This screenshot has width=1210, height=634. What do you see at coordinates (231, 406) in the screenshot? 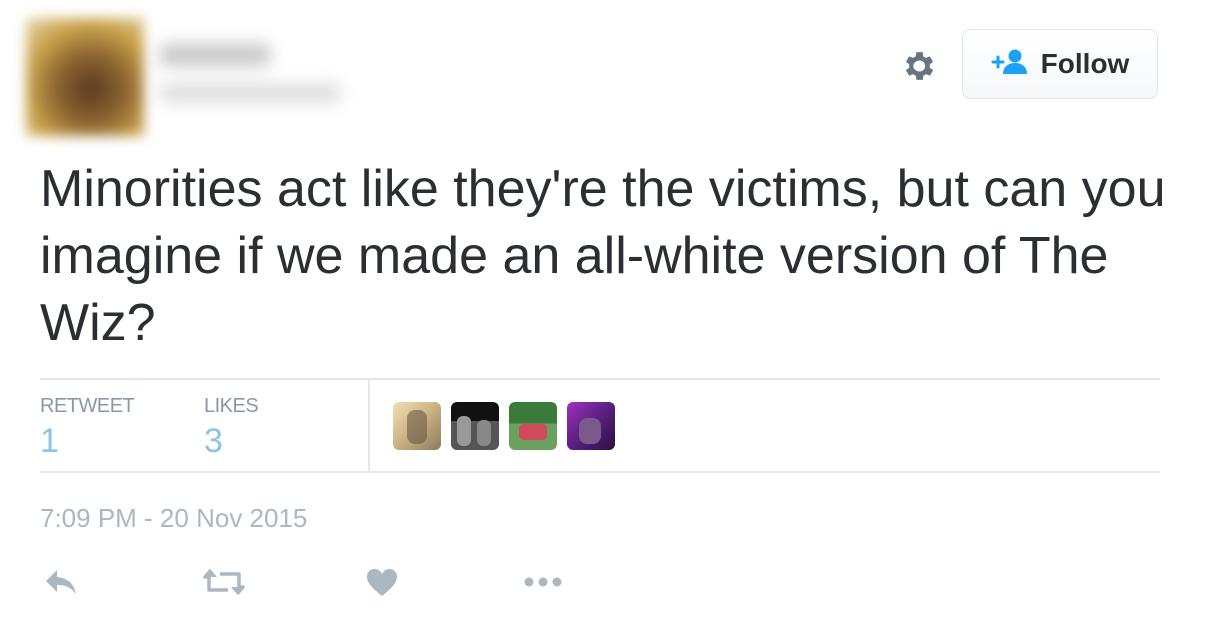
I see `likes-label: LIKES` at bounding box center [231, 406].